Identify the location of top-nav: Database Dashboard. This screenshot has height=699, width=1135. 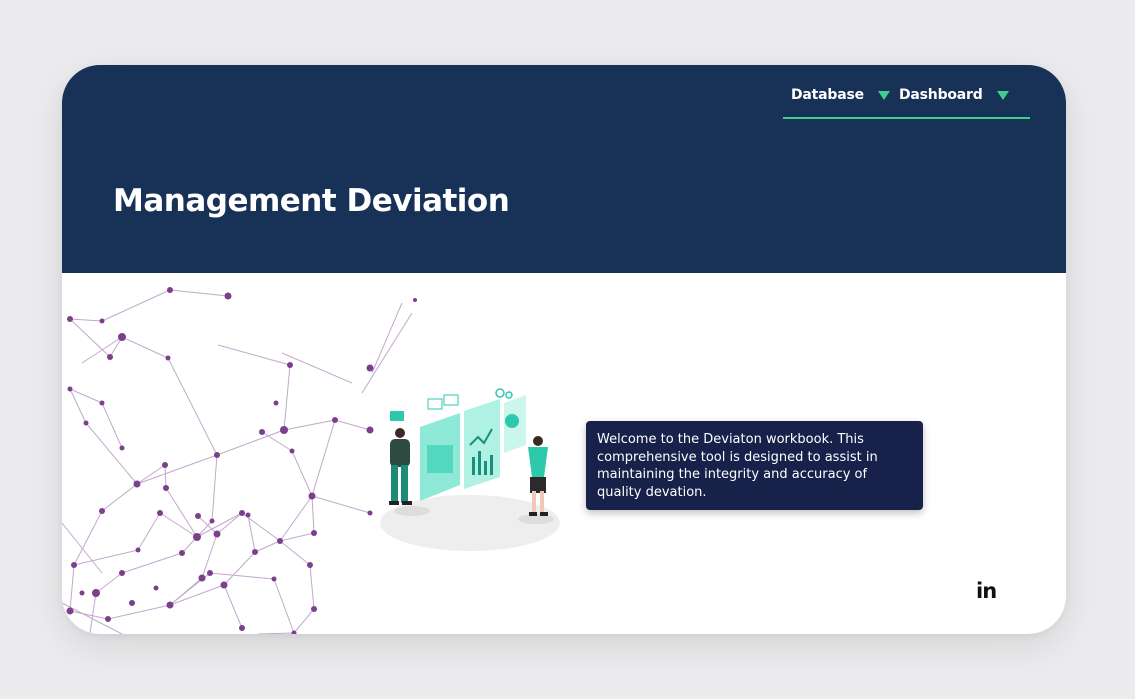
(906, 102).